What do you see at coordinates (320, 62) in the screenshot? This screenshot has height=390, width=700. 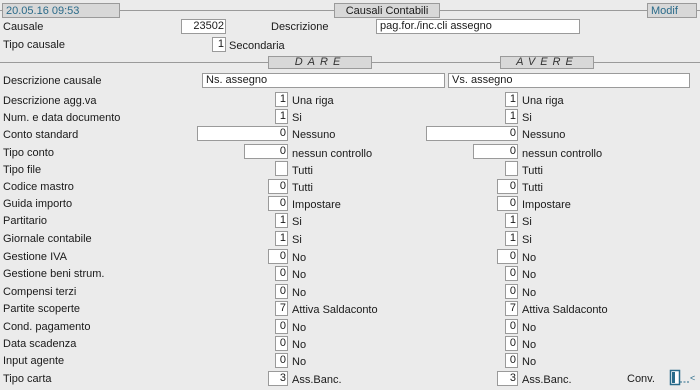 I see `dare-section-header: DARE` at bounding box center [320, 62].